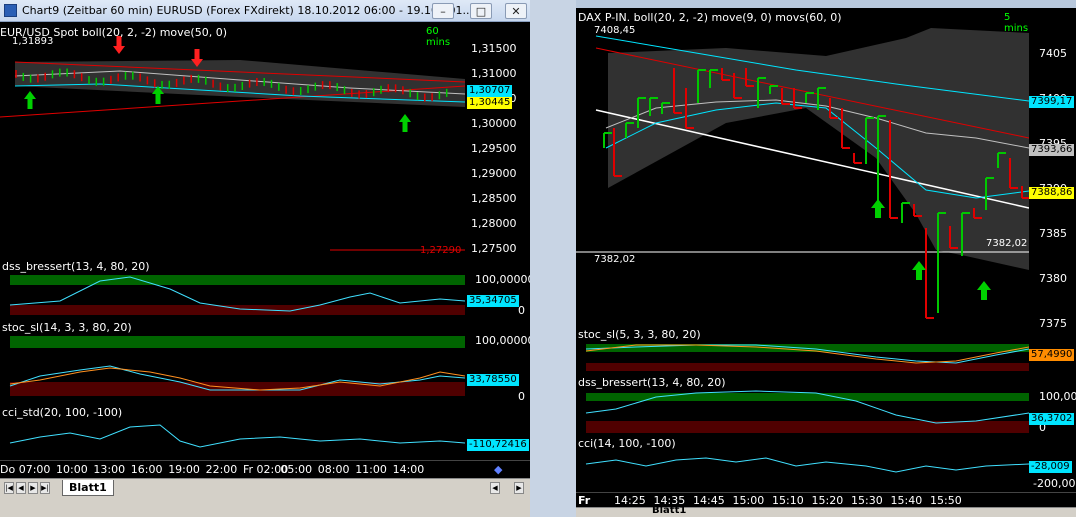 Image resolution: width=1076 pixels, height=517 pixels. Describe the element at coordinates (25, 469) in the screenshot. I see `left-time-label: Do 07:00` at that location.